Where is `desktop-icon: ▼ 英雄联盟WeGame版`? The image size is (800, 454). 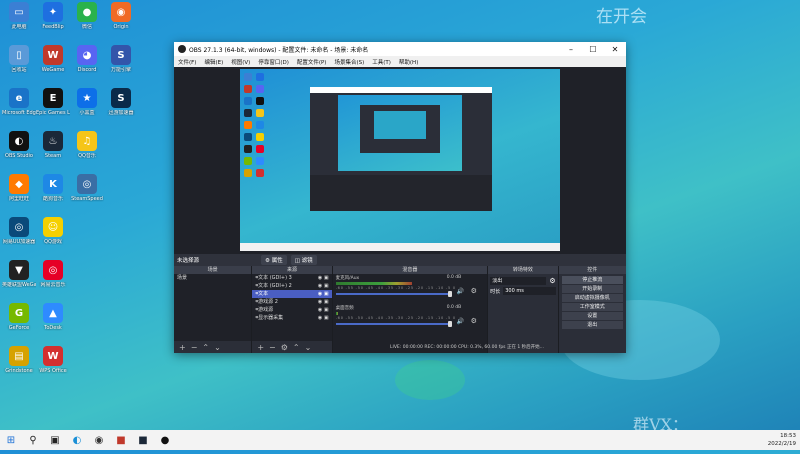
desktop-icon: ▼ 英雄联盟WeGame版 is located at coordinates (19, 274).